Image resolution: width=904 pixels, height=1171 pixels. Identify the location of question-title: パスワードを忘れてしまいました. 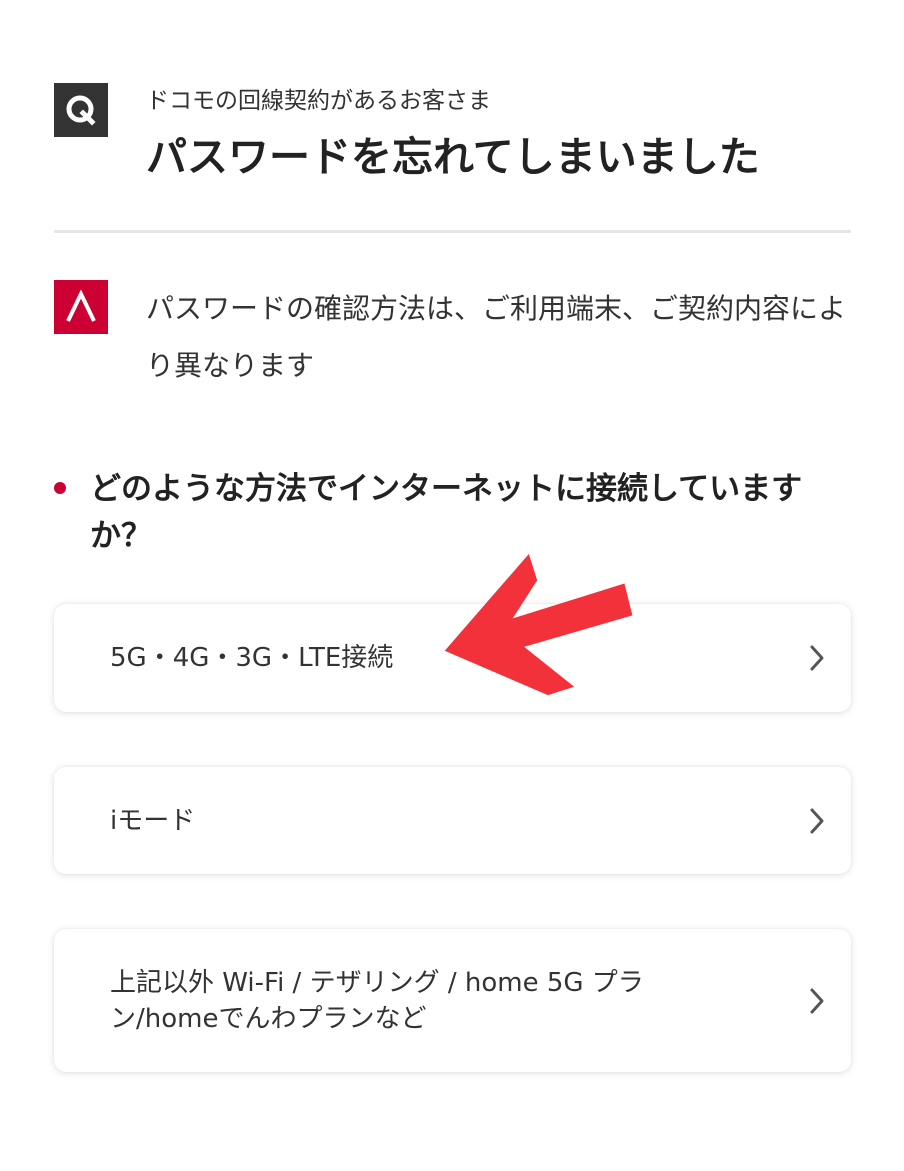
(453, 157).